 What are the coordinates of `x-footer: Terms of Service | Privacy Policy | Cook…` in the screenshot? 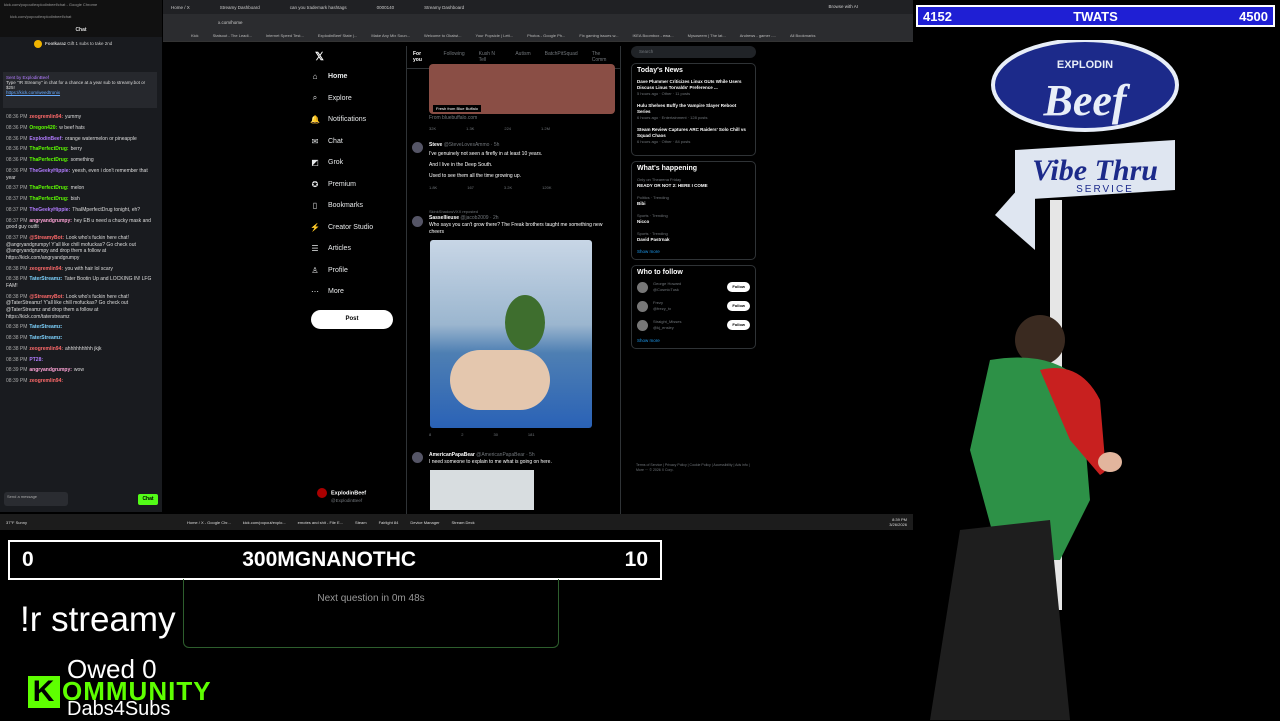 It's located at (696, 468).